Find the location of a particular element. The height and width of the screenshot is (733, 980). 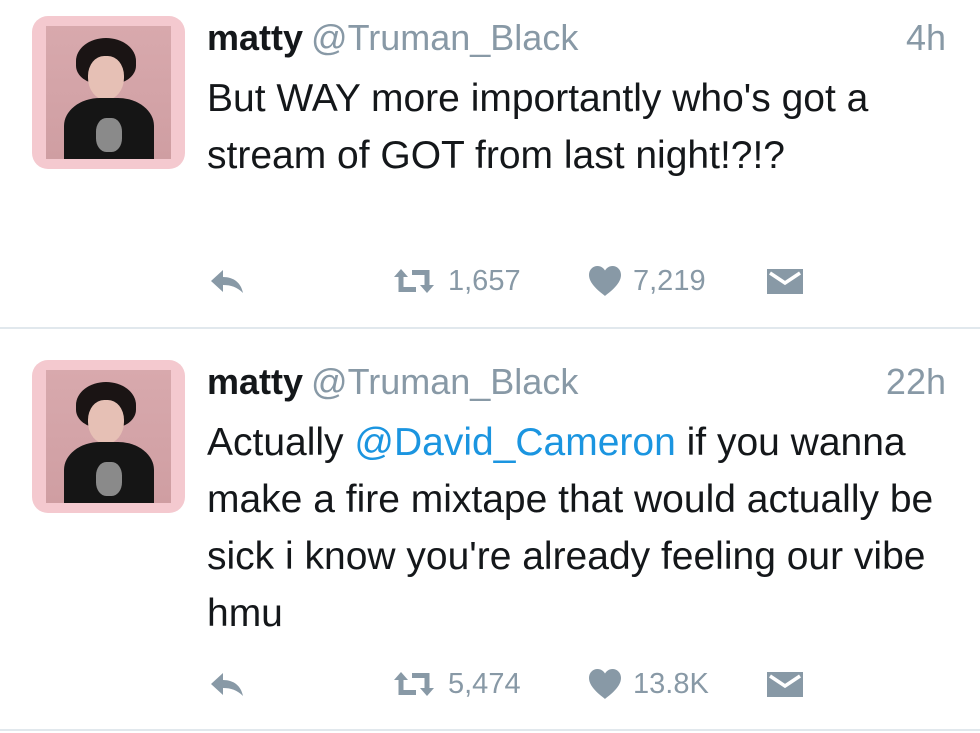

tweet-text-start: Actually is located at coordinates (281, 442).